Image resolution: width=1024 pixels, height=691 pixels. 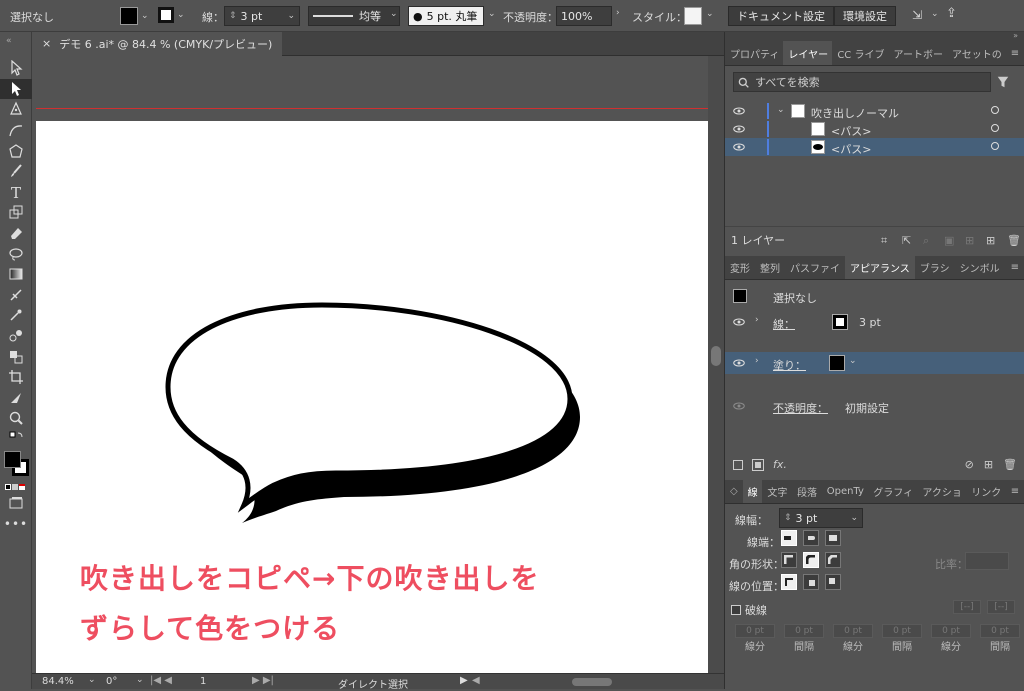 I want to click on shape-tool-icon, so click(x=16, y=150).